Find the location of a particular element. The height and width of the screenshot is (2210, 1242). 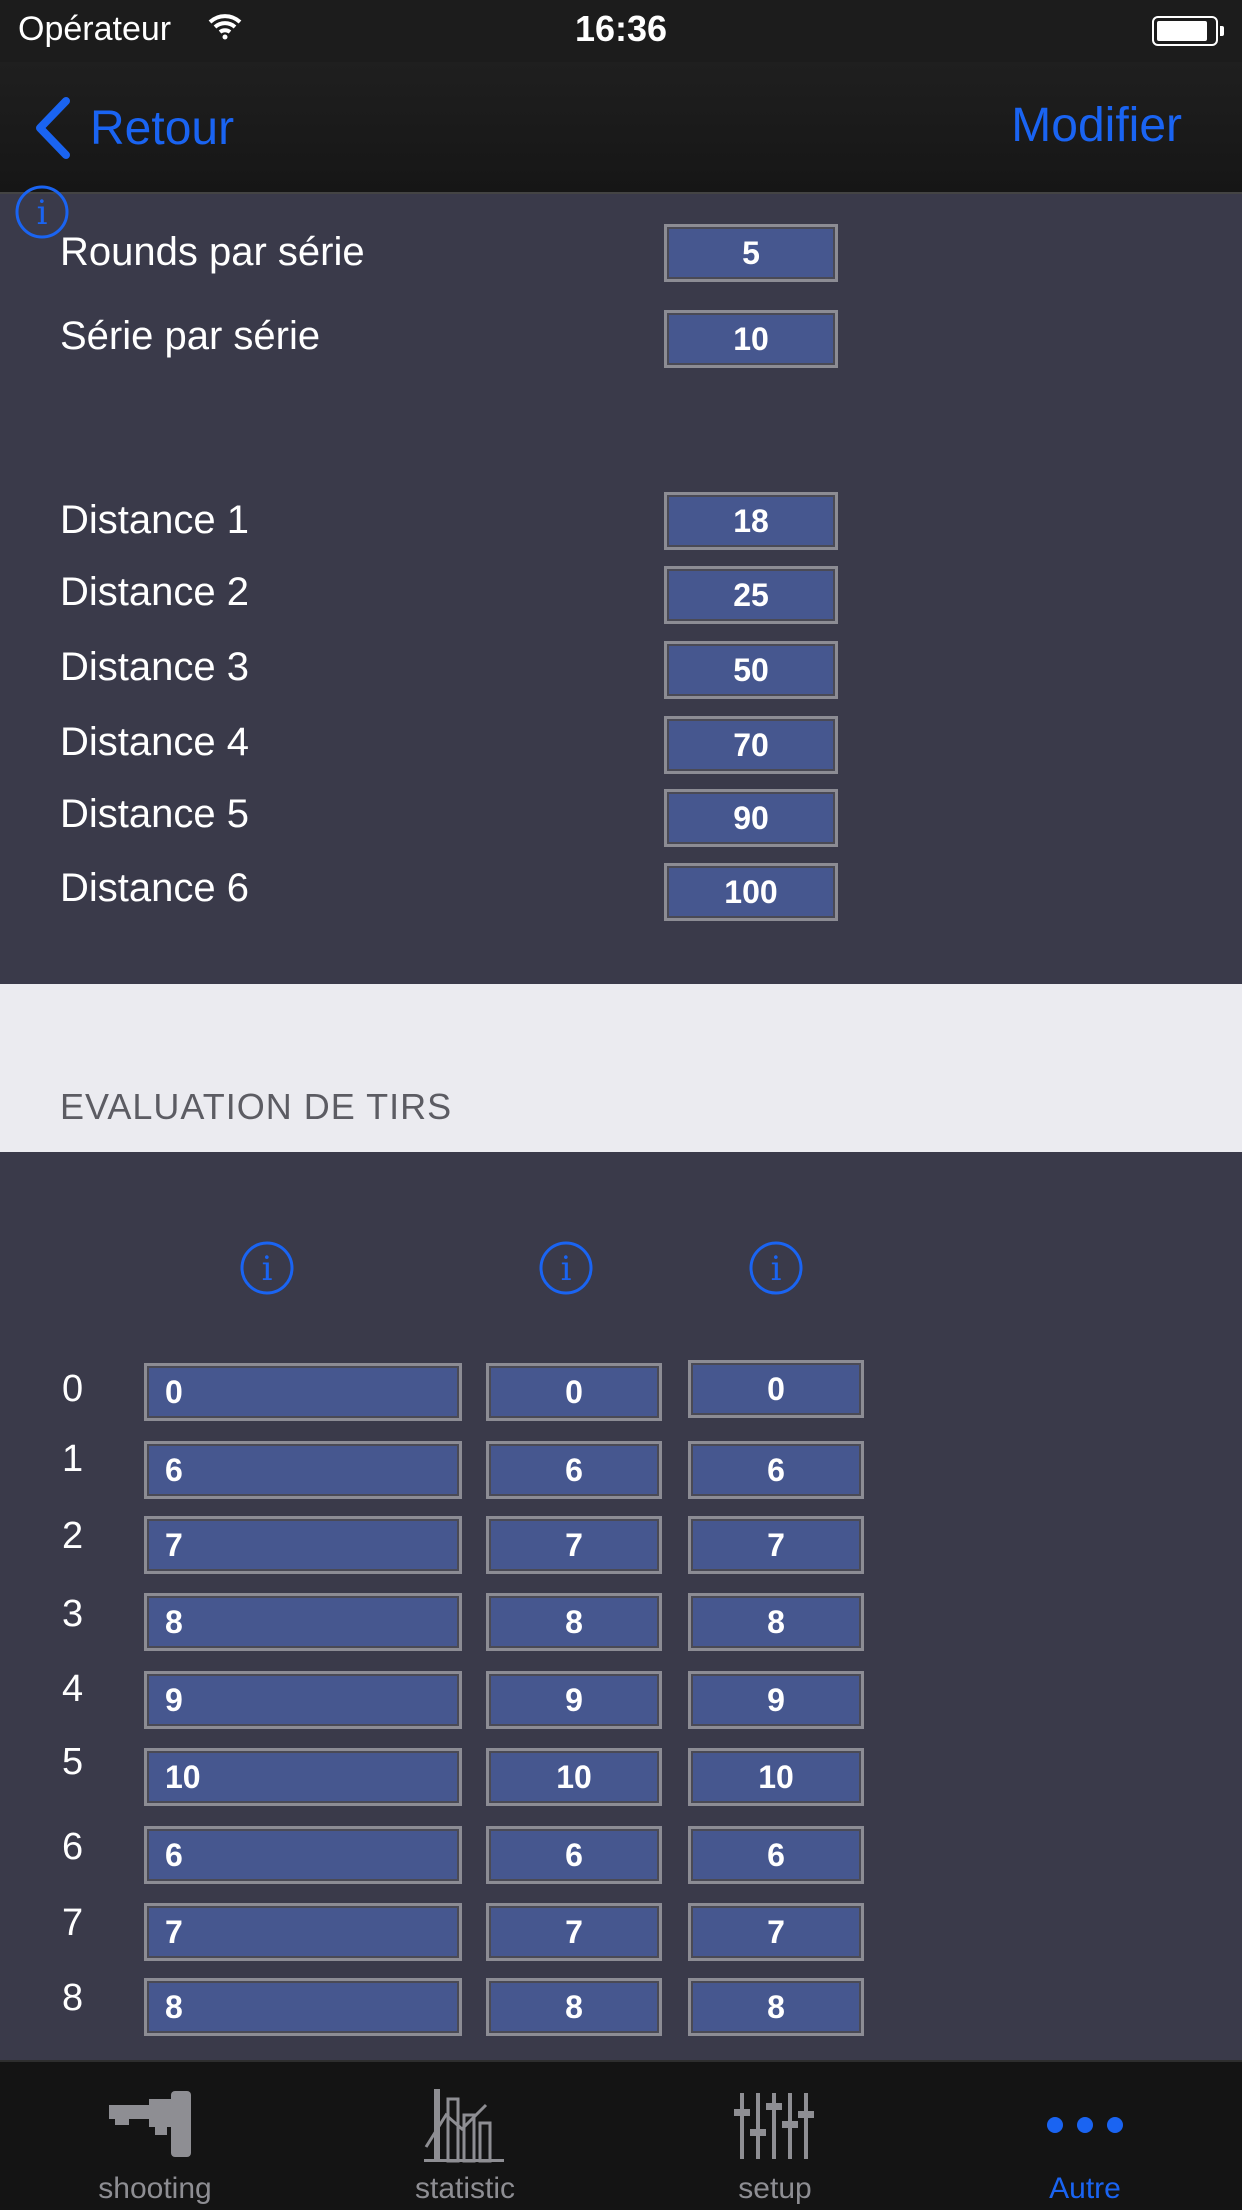

back-label: Retour is located at coordinates (162, 128).